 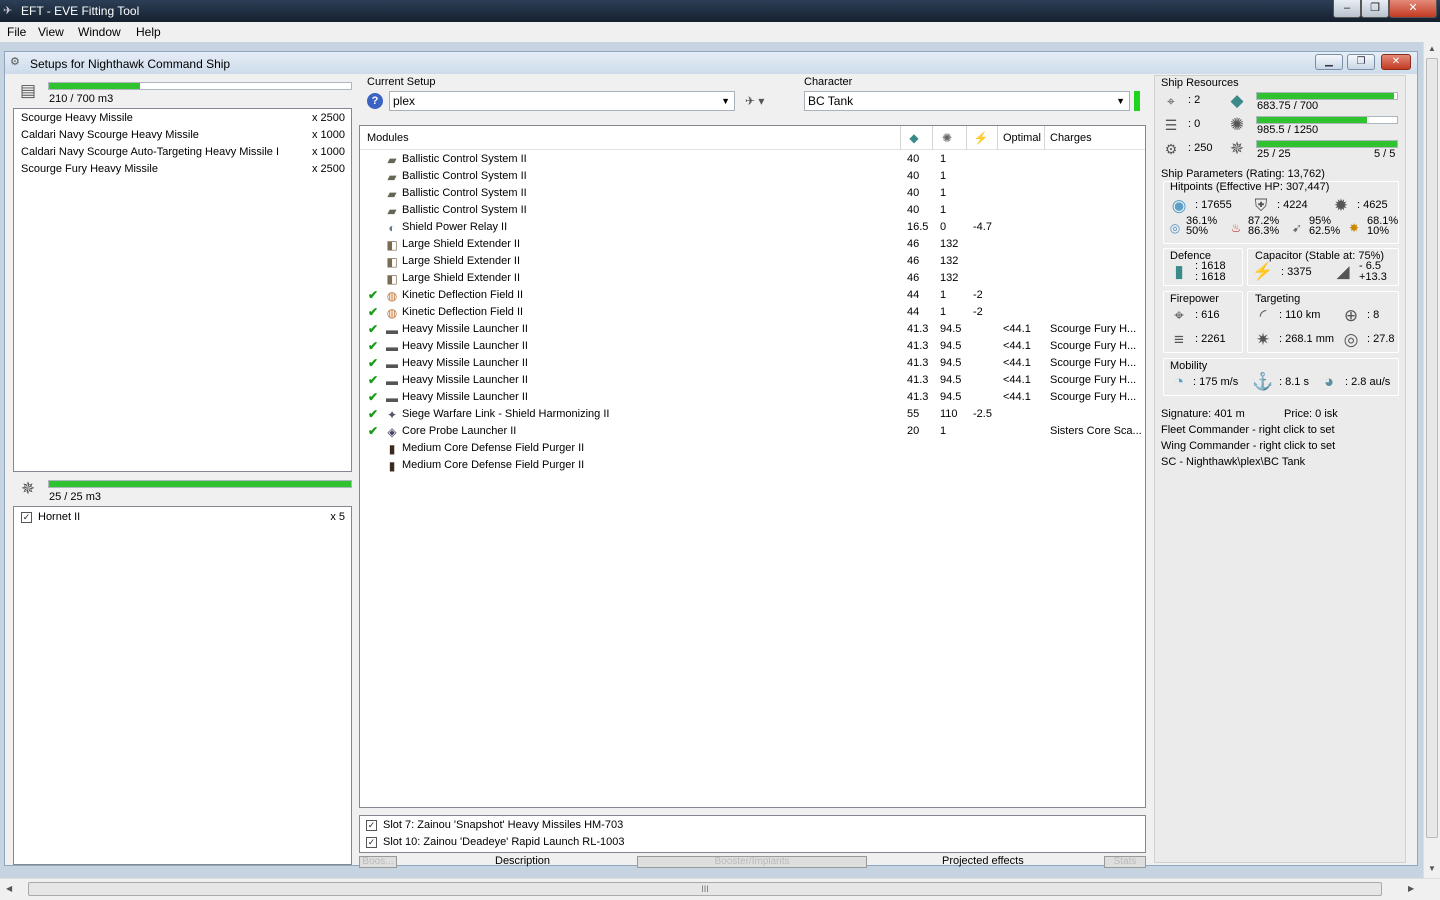 I want to click on menu-window: Window, so click(x=99, y=32).